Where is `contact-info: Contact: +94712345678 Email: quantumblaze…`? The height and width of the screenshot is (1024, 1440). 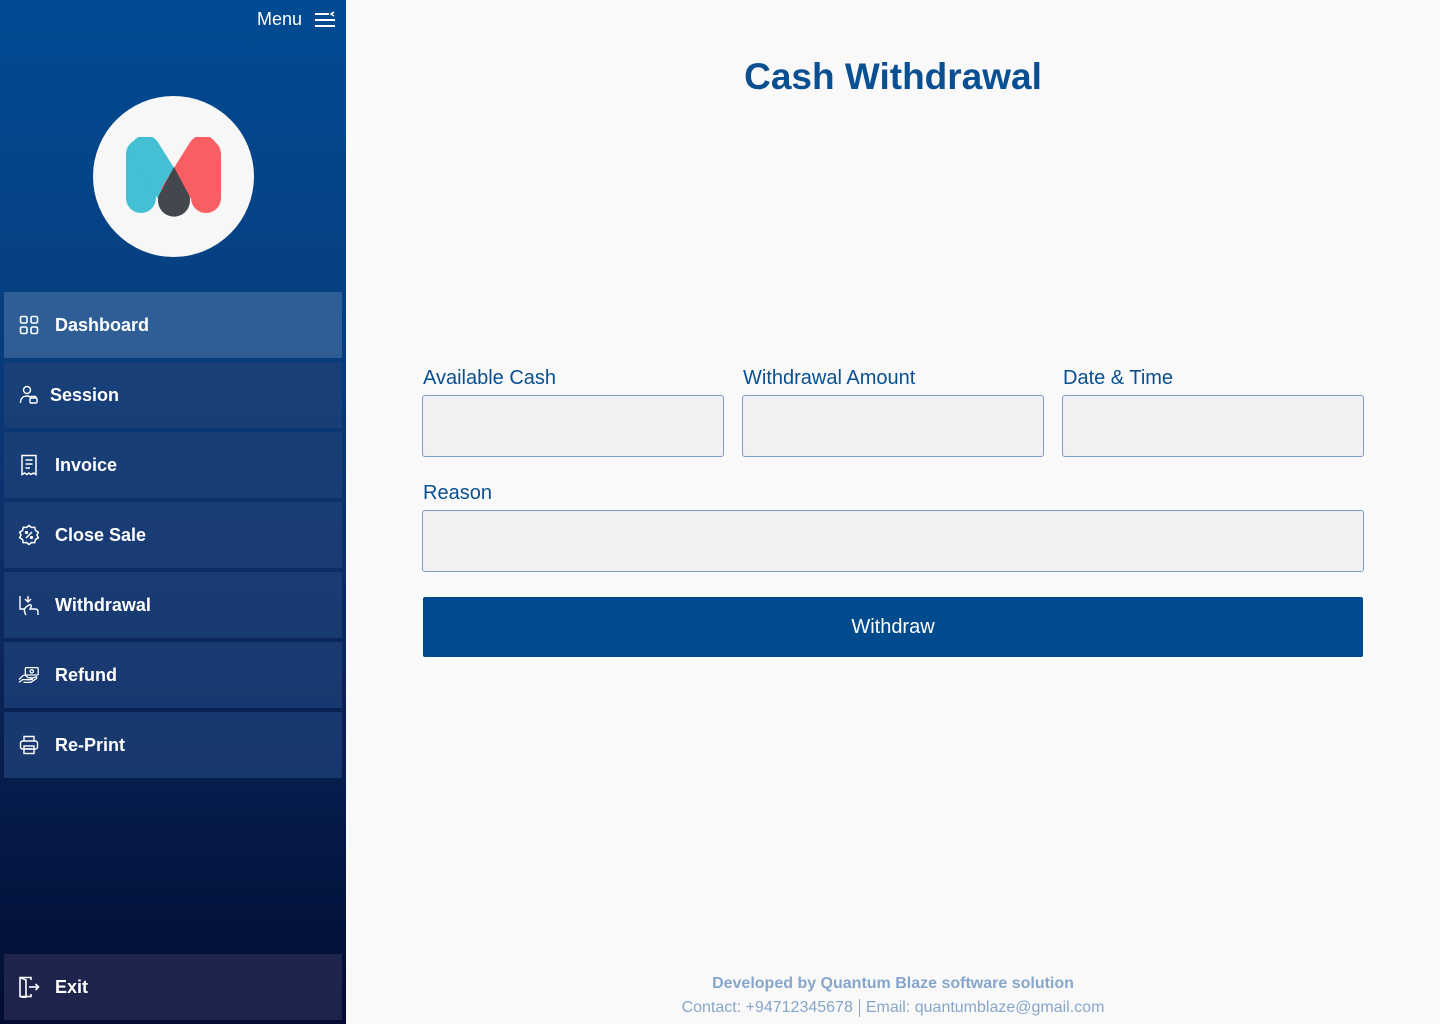 contact-info: Contact: +94712345678 Email: quantumblaze… is located at coordinates (893, 1008).